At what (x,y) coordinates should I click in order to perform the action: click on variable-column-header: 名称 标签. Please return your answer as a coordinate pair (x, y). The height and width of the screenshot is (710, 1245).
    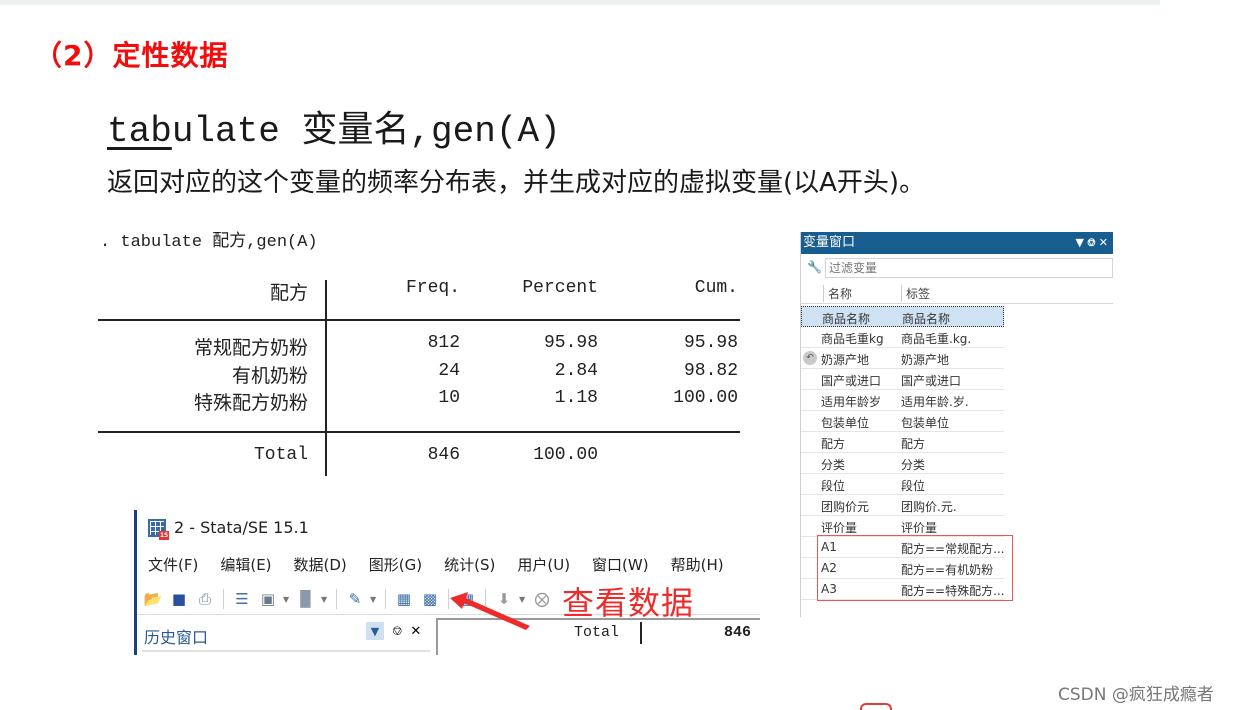
    Looking at the image, I should click on (957, 293).